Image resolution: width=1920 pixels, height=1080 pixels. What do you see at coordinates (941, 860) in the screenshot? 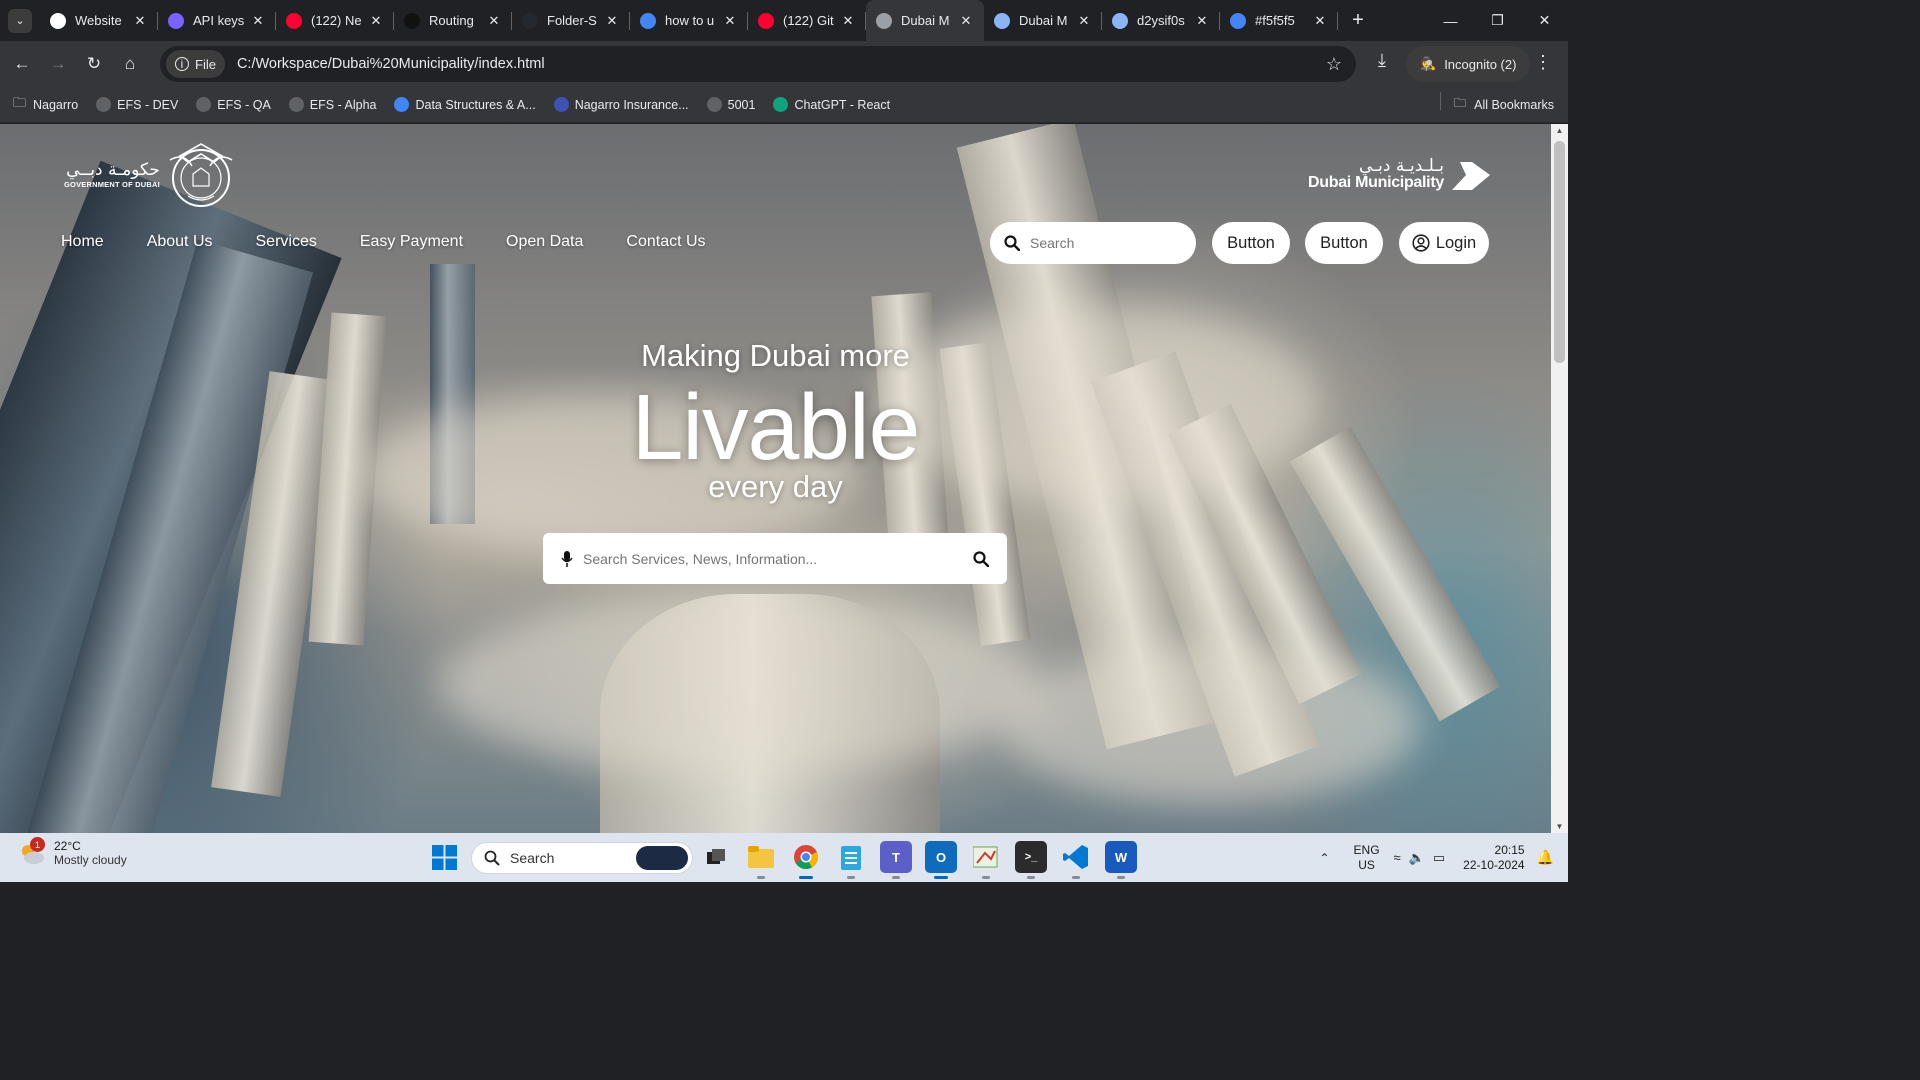
I see `outlook-icon: O` at bounding box center [941, 860].